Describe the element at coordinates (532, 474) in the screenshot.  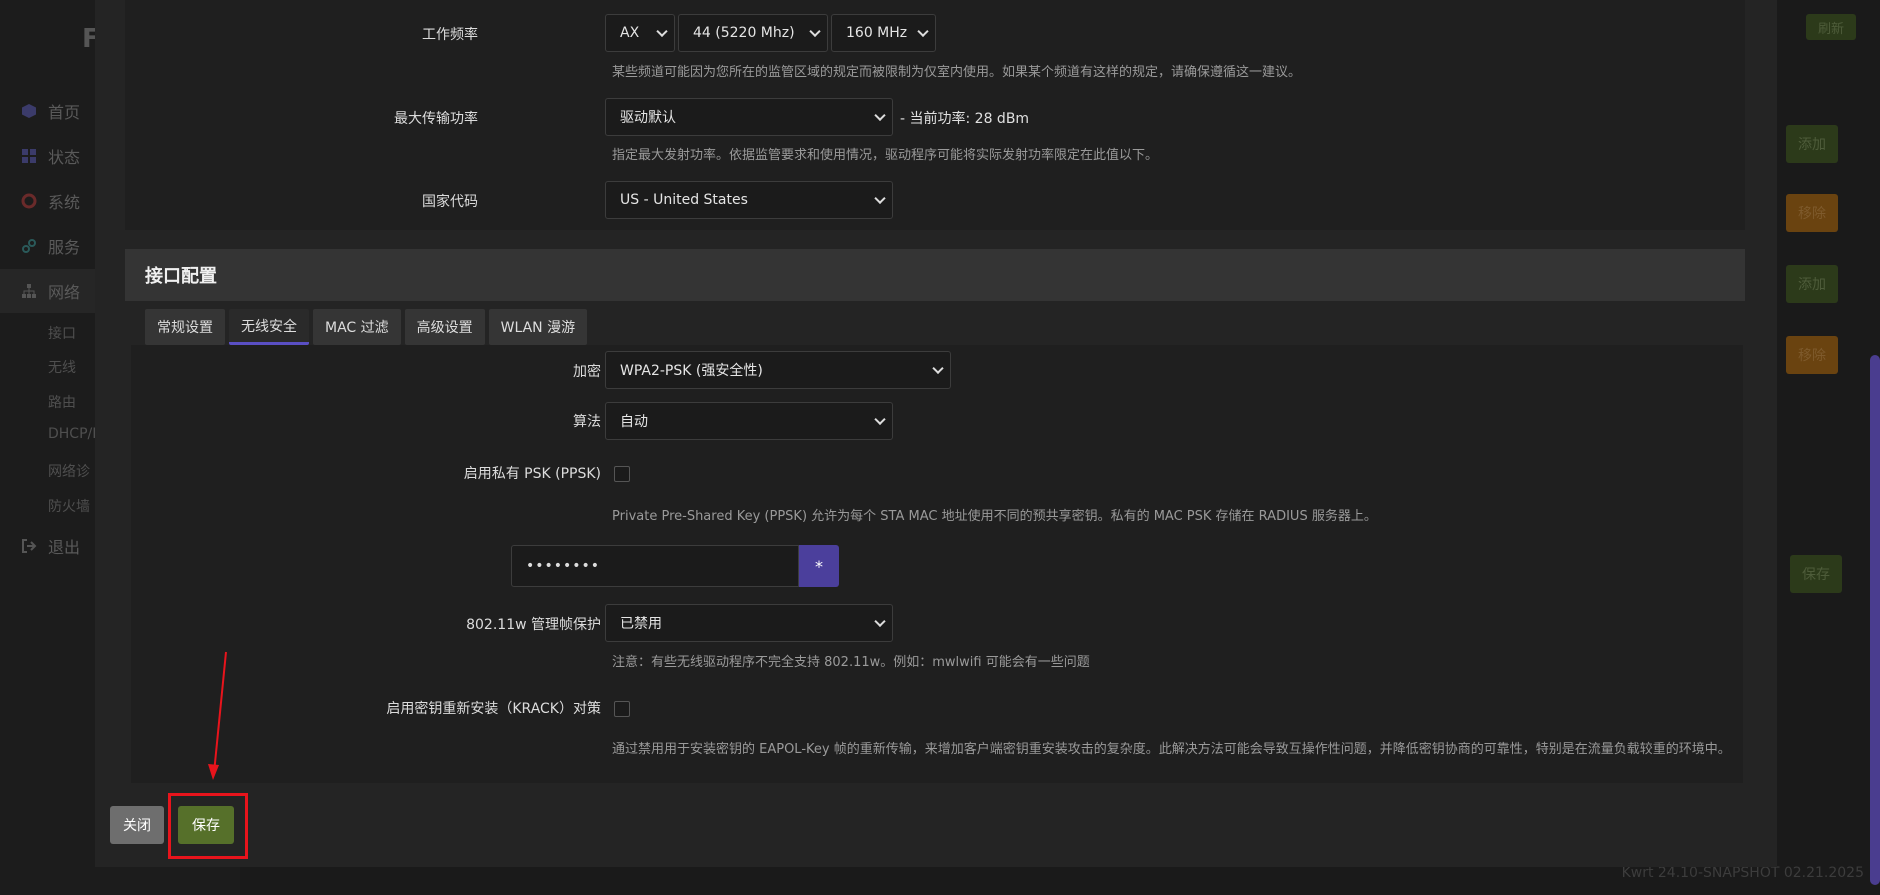
I see `ppsk-label: 启用私有 PSK (PPSK)` at that location.